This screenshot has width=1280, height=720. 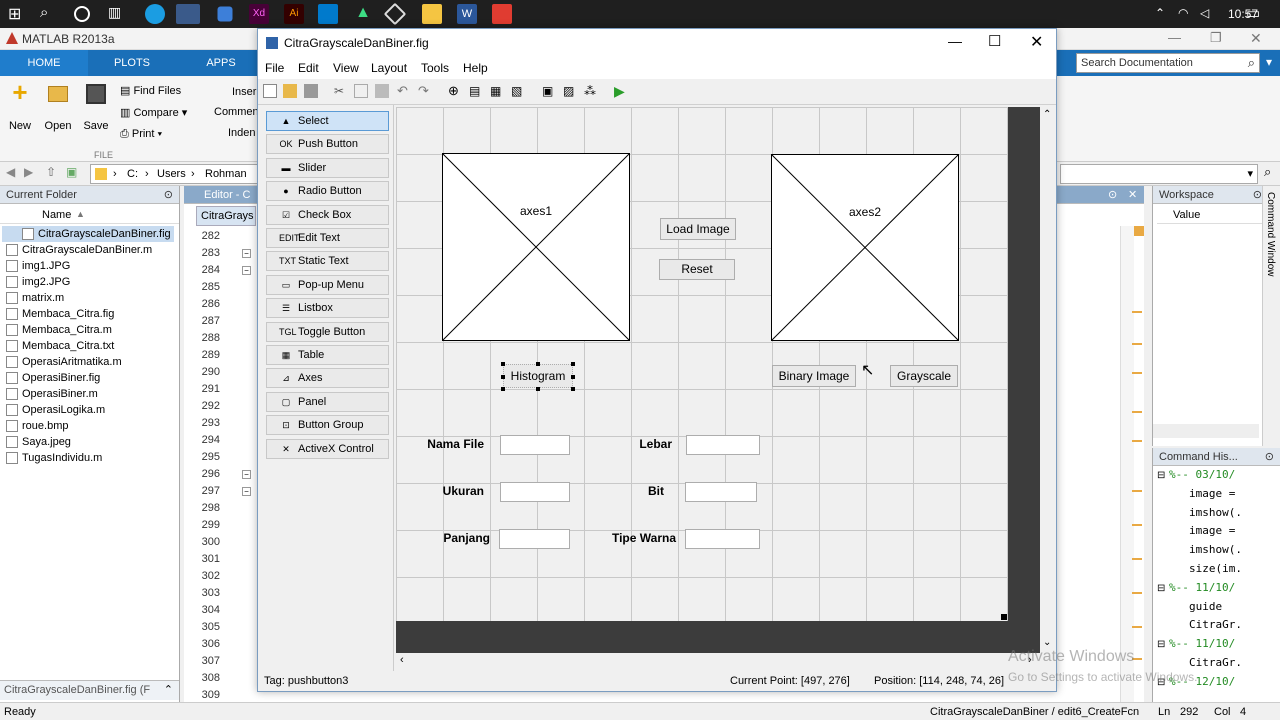 What do you see at coordinates (236, 112) in the screenshot?
I see `comment-button: Commen` at bounding box center [236, 112].